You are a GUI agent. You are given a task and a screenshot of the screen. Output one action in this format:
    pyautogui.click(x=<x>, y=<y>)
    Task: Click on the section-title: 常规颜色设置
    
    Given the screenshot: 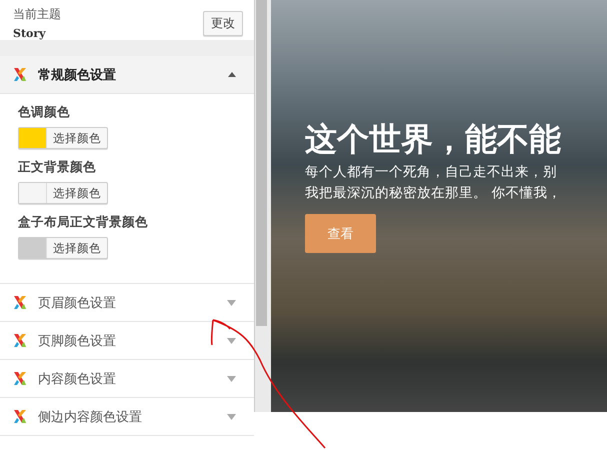 What is the action you would take?
    pyautogui.click(x=77, y=75)
    